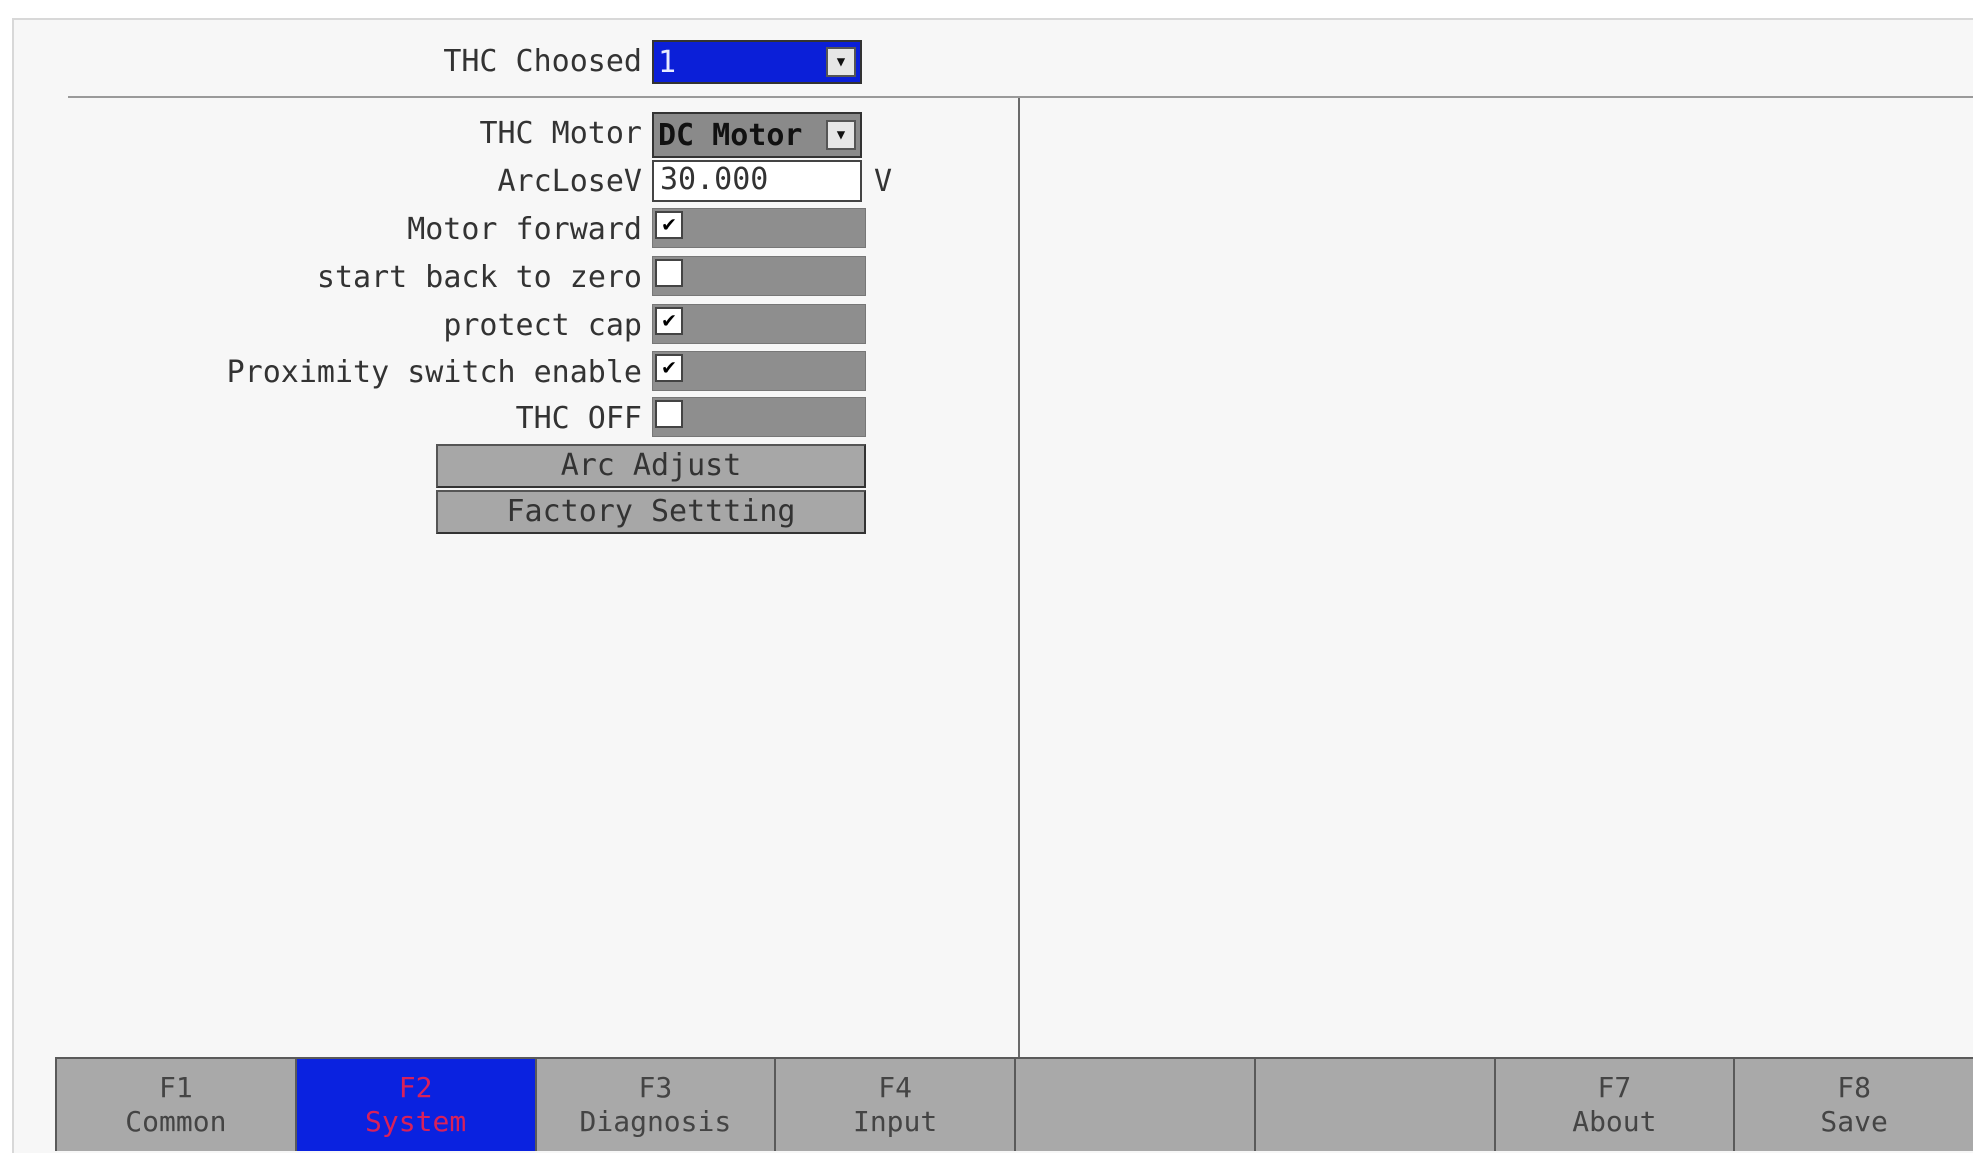  What do you see at coordinates (1614, 1121) in the screenshot?
I see `fkey-label: About` at bounding box center [1614, 1121].